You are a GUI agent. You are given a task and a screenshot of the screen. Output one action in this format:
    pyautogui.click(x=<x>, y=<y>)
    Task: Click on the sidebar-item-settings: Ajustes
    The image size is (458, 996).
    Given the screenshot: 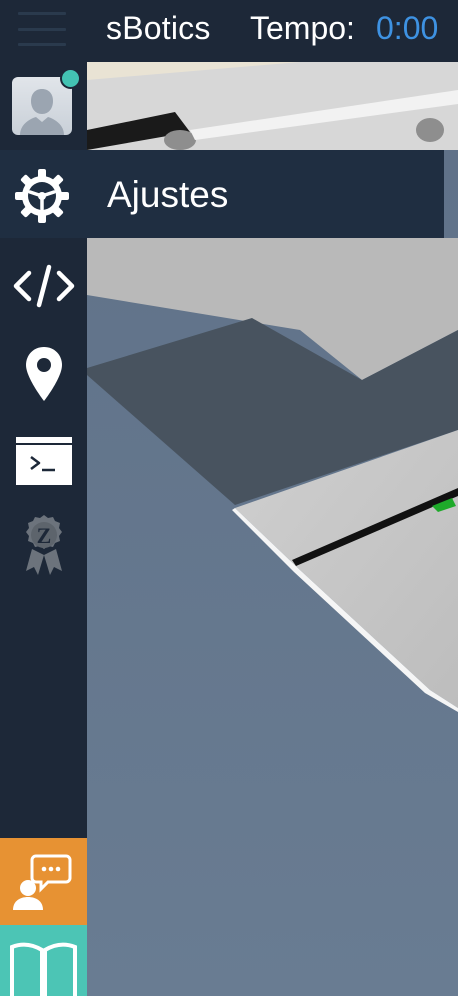 What is the action you would take?
    pyautogui.click(x=222, y=194)
    